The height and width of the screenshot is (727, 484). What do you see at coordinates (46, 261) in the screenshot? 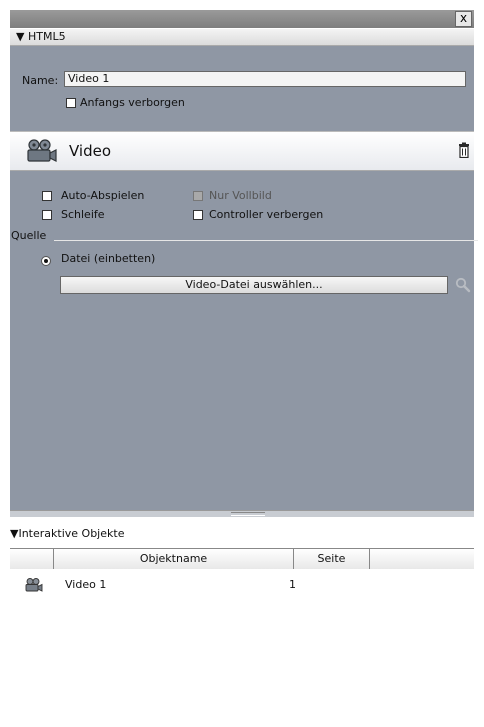
I see `embed-file-radio` at bounding box center [46, 261].